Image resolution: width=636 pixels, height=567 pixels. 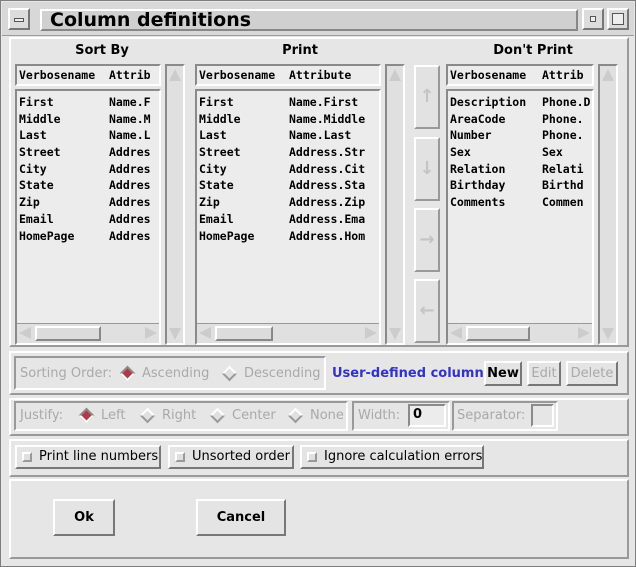 What do you see at coordinates (288, 102) in the screenshot?
I see `list-item: First Name.First` at bounding box center [288, 102].